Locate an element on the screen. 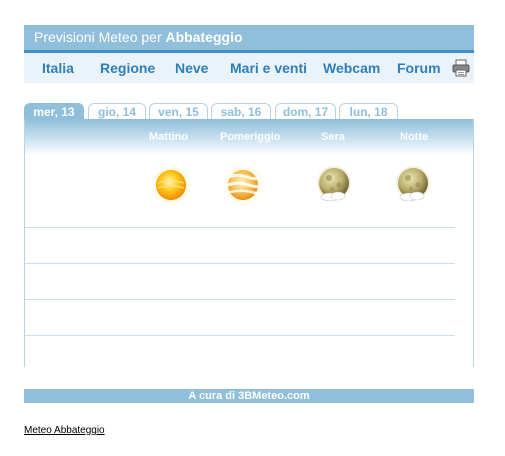  nav-link-webcam: Webcam is located at coordinates (351, 68).